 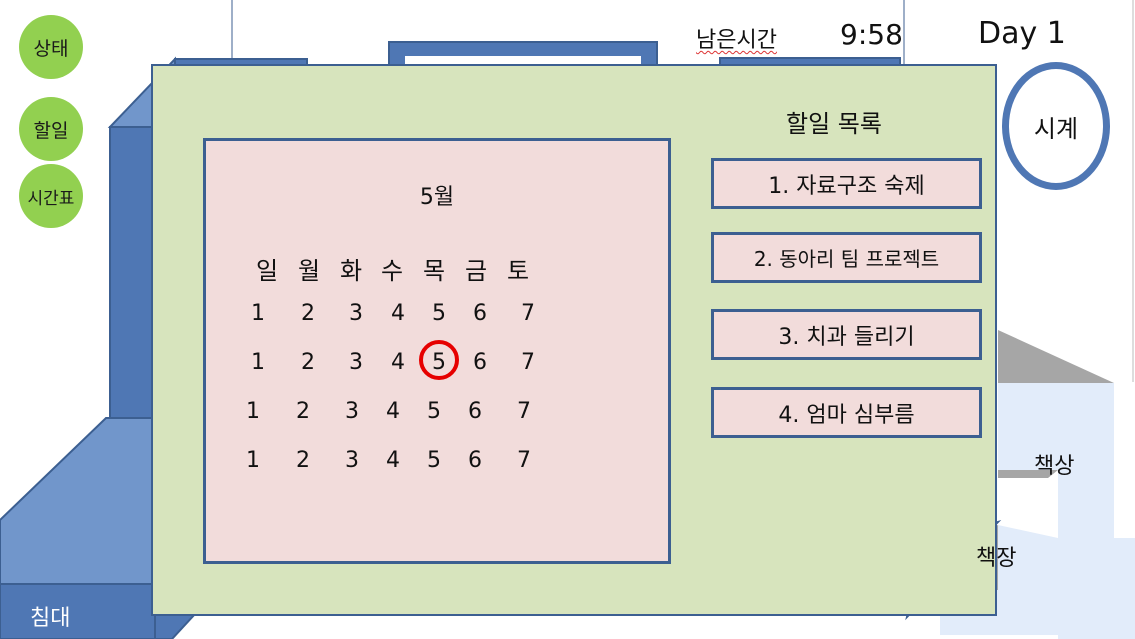 I want to click on todo-item-1: 1. 자료구조 숙제, so click(x=846, y=183).